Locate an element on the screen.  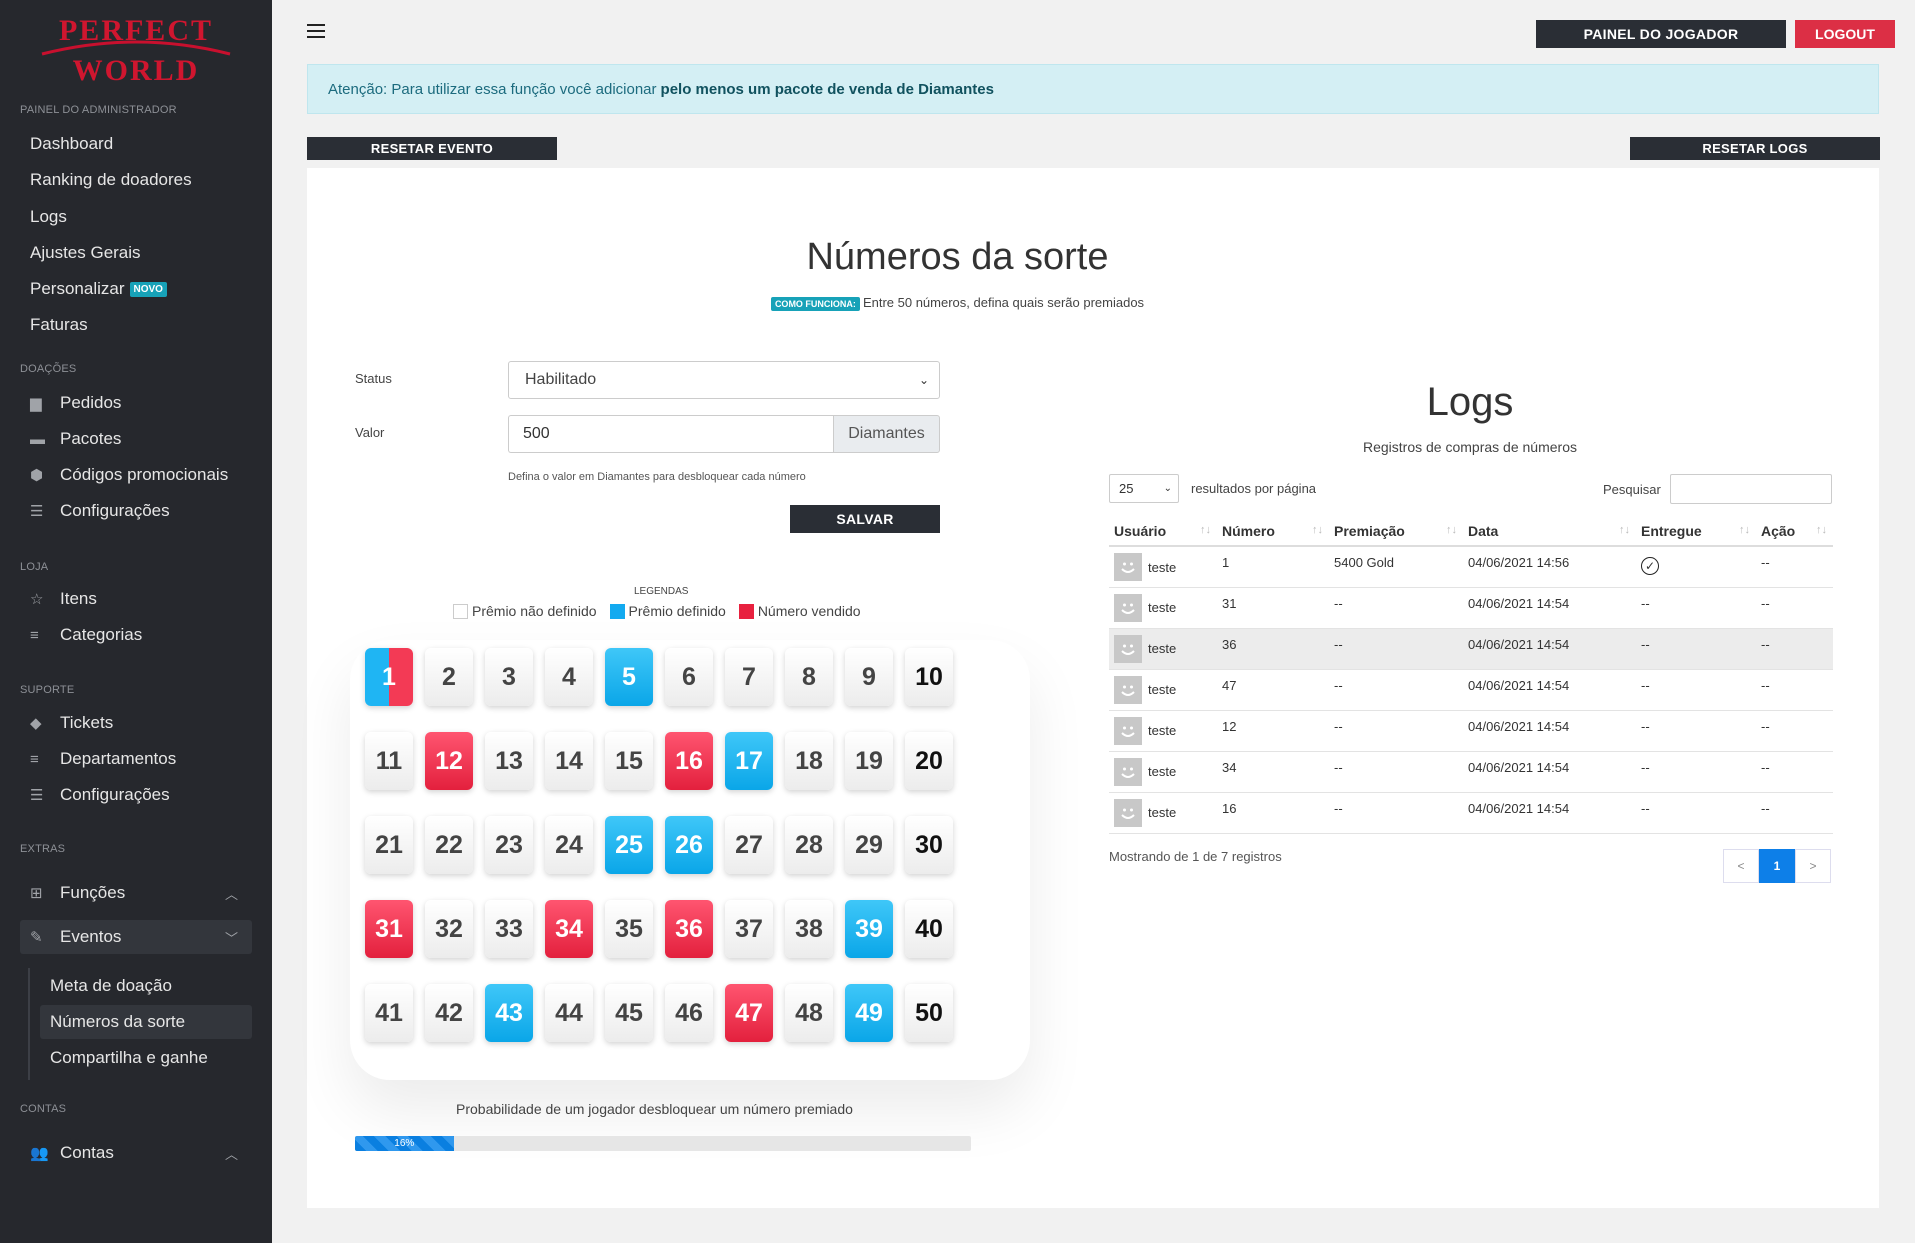
number-tile: 39 is located at coordinates (869, 929).